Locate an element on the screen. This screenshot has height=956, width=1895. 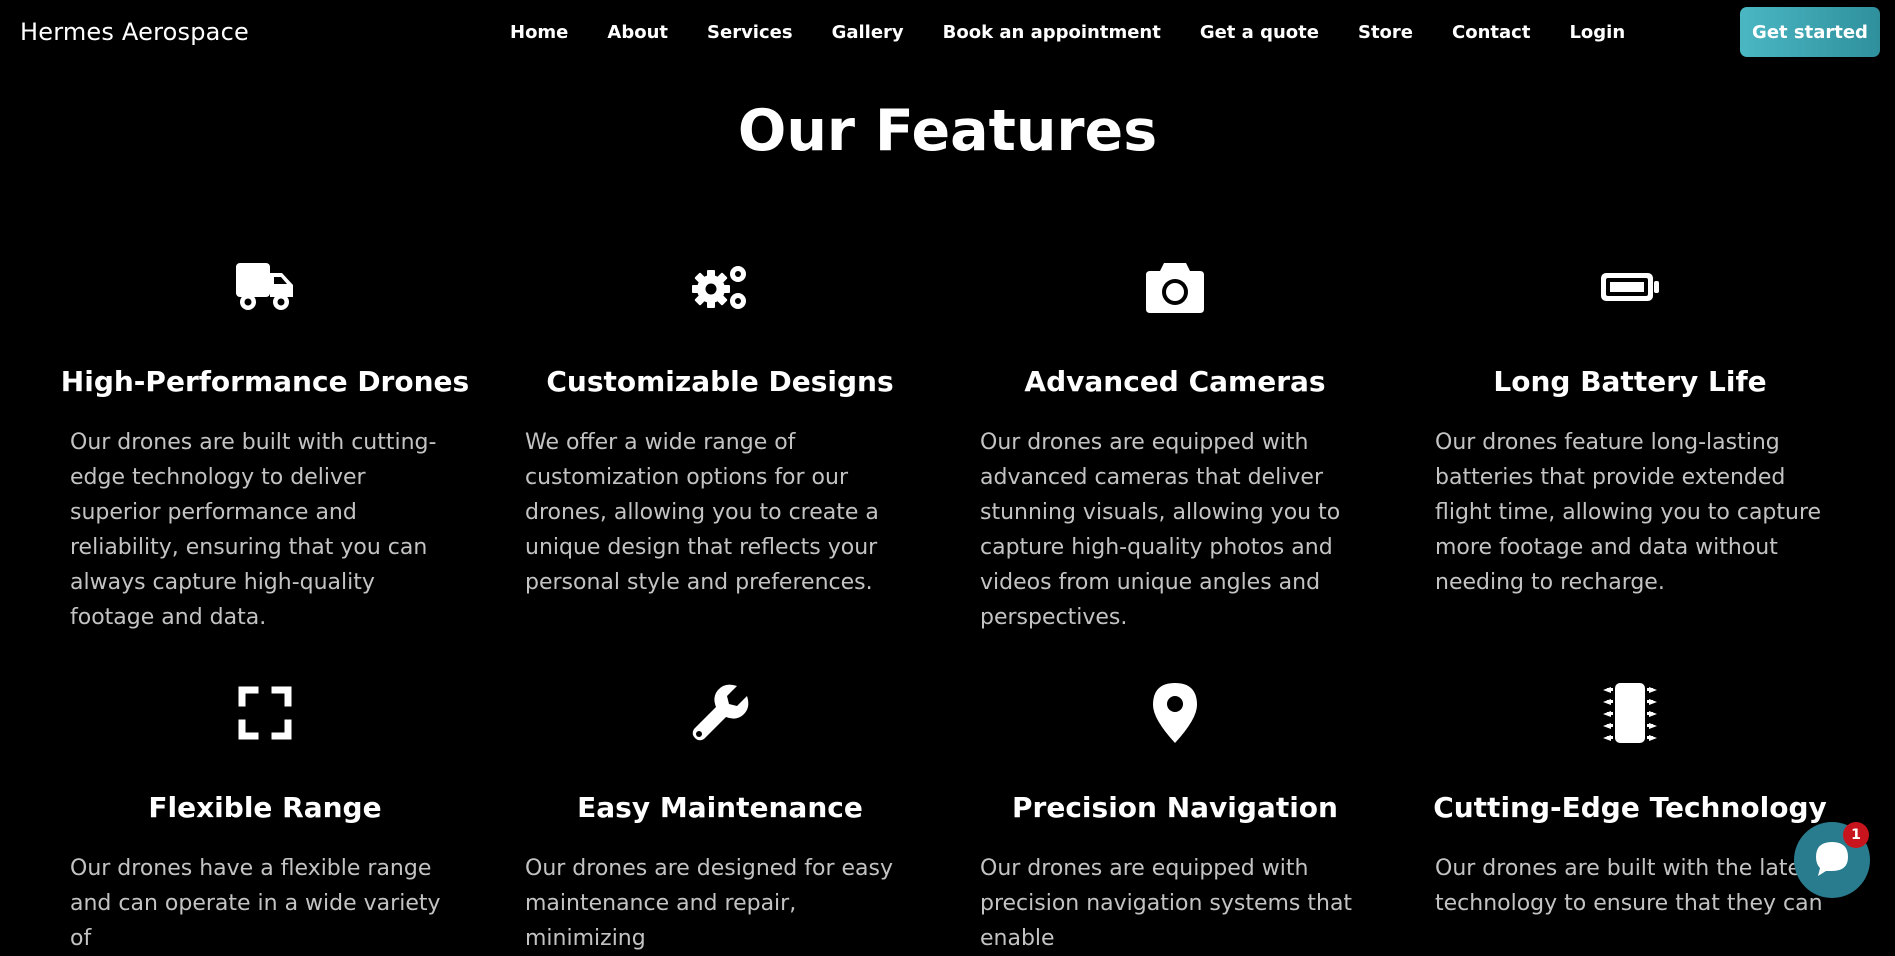
feature-title: Easy Maintenance is located at coordinates (720, 807).